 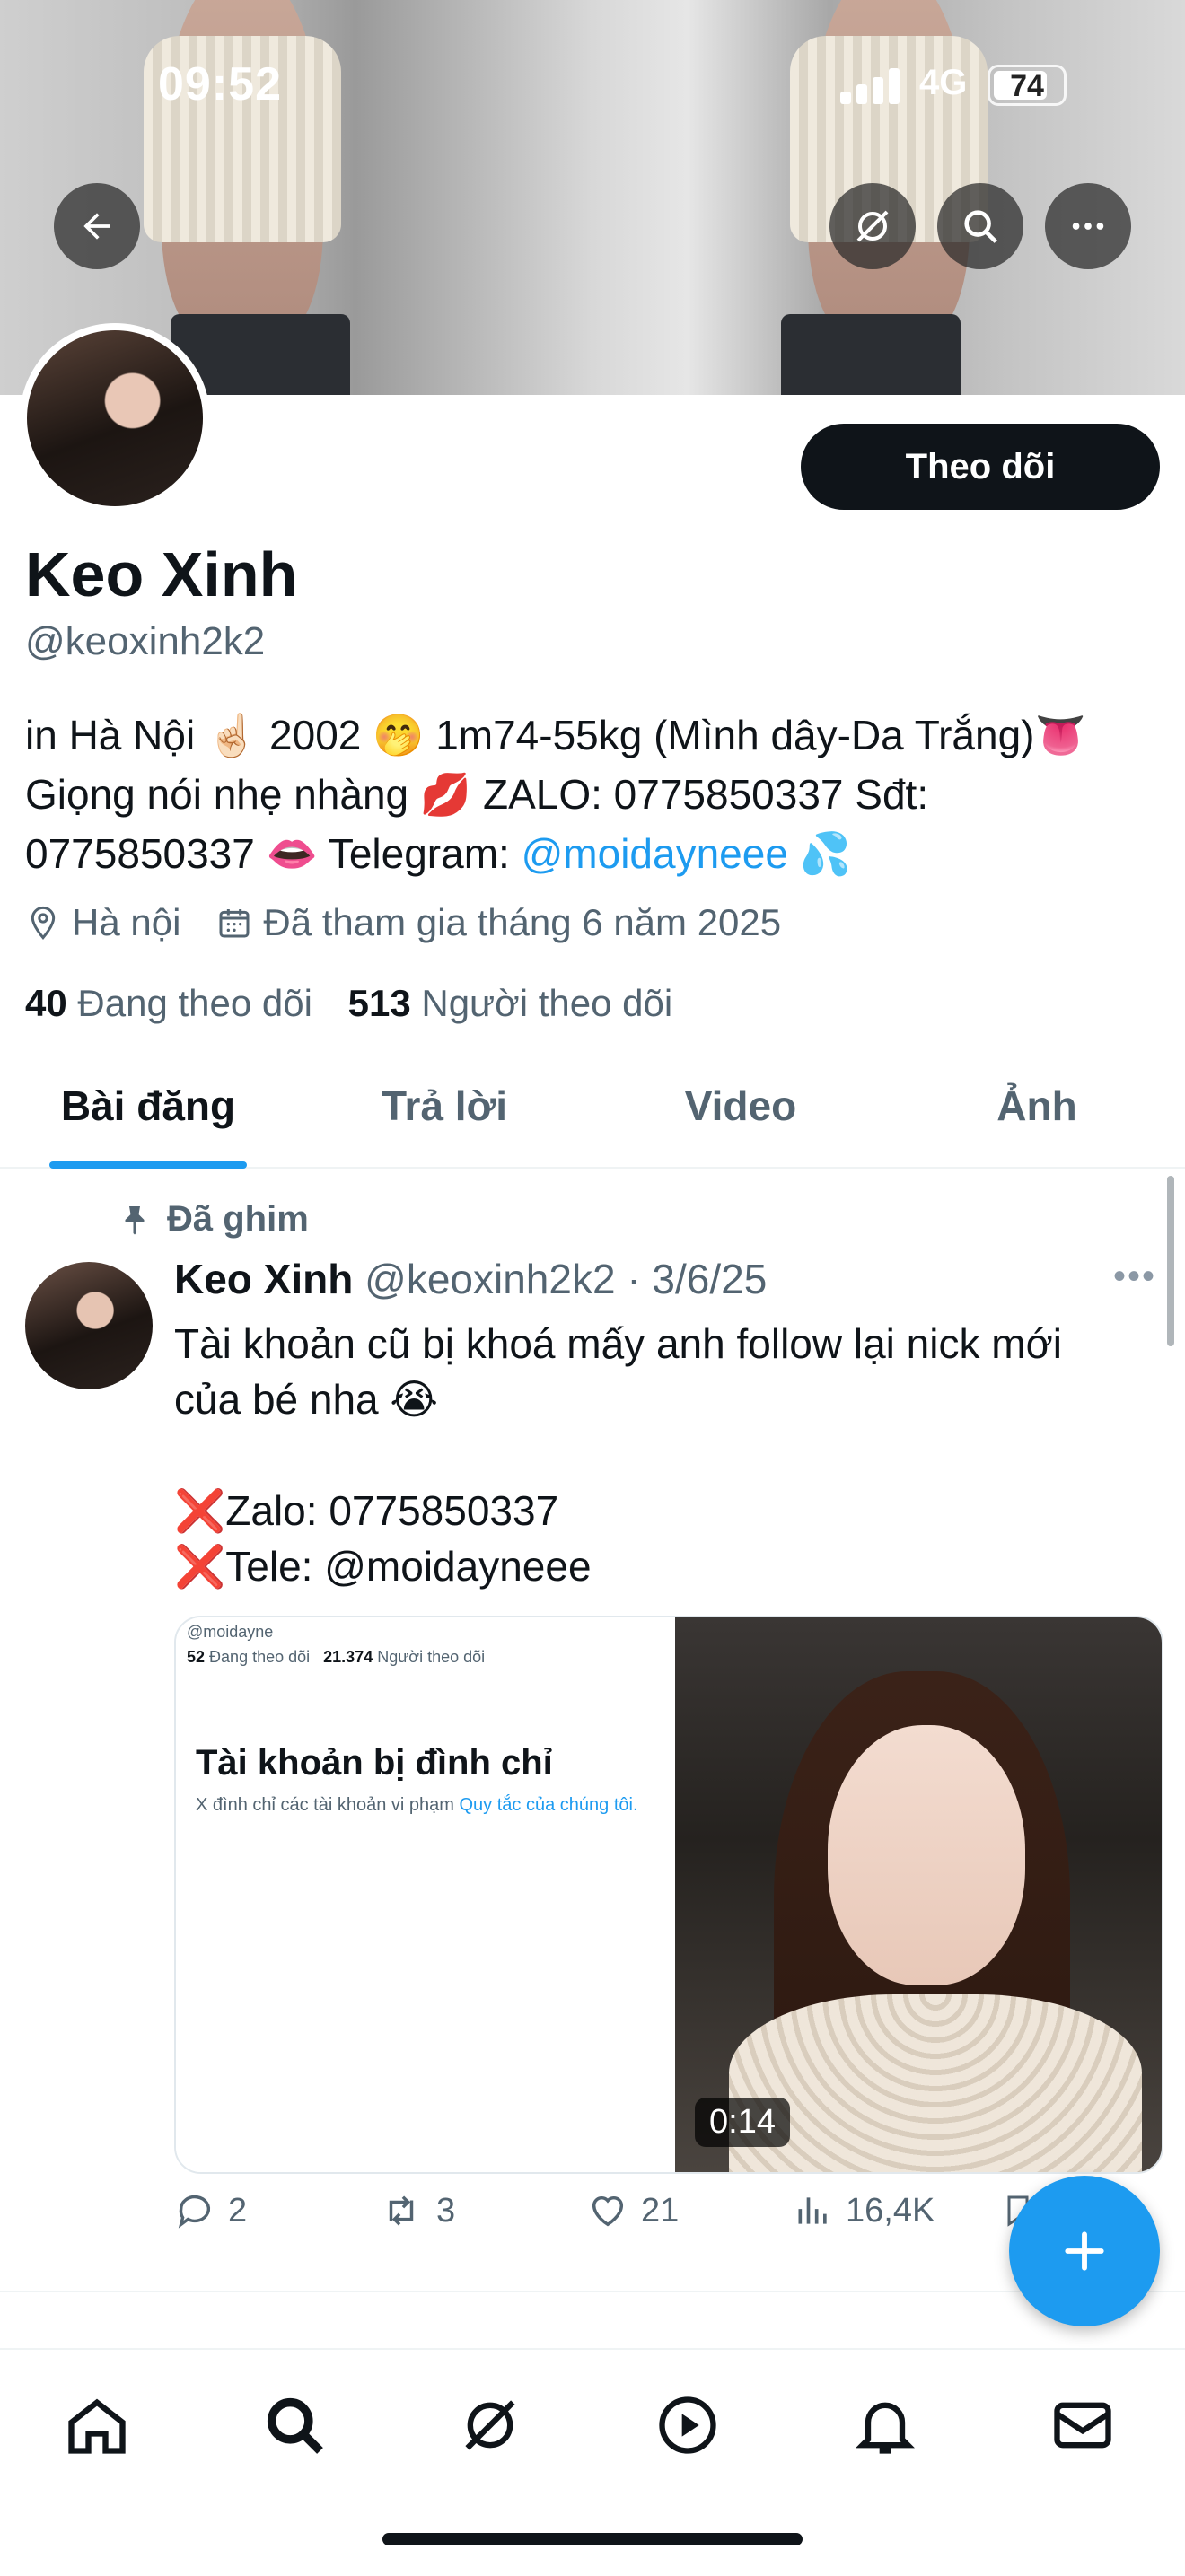 What do you see at coordinates (43, 923) in the screenshot?
I see `location-icon` at bounding box center [43, 923].